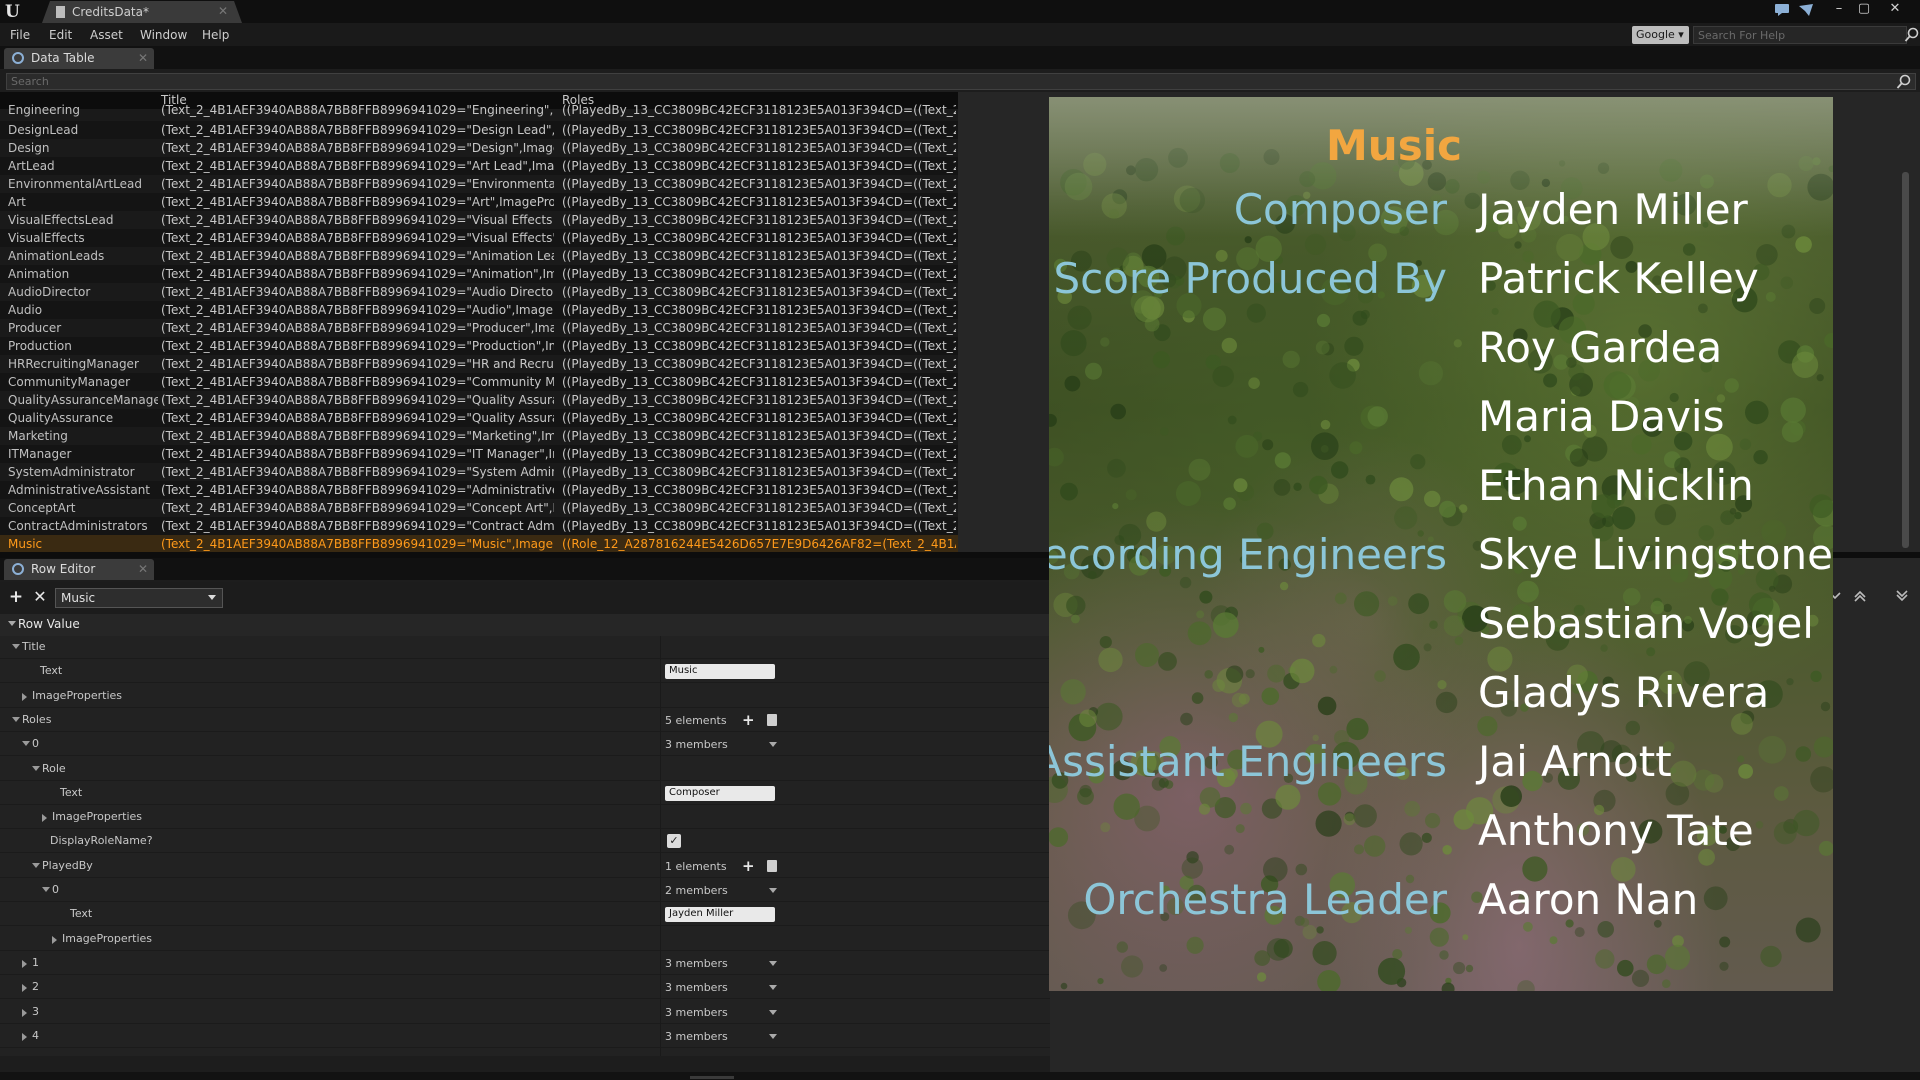 This screenshot has height=1080, width=1920. Describe the element at coordinates (674, 841) in the screenshot. I see `display-role-name-checkbox: ✓` at that location.